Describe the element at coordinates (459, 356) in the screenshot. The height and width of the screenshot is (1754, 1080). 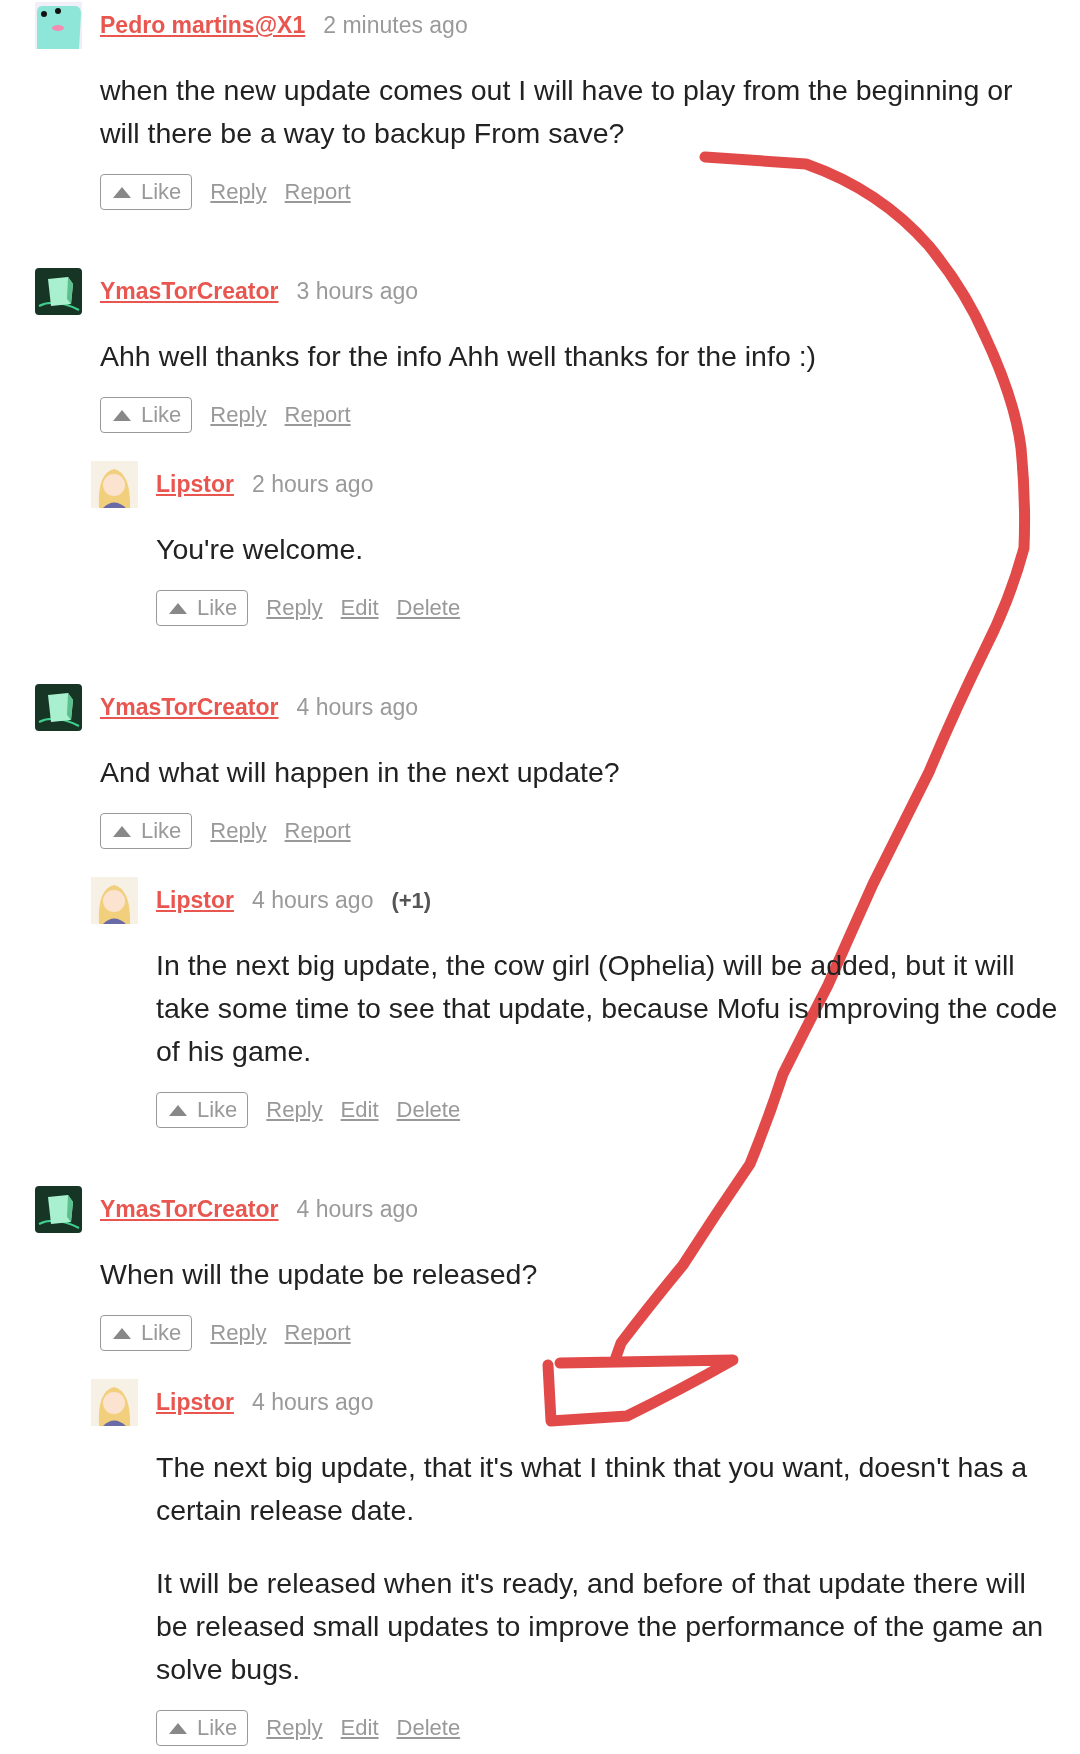
I see `comment-text: Ahh well thanks for the info Ahh well thanks for the info :)` at that location.